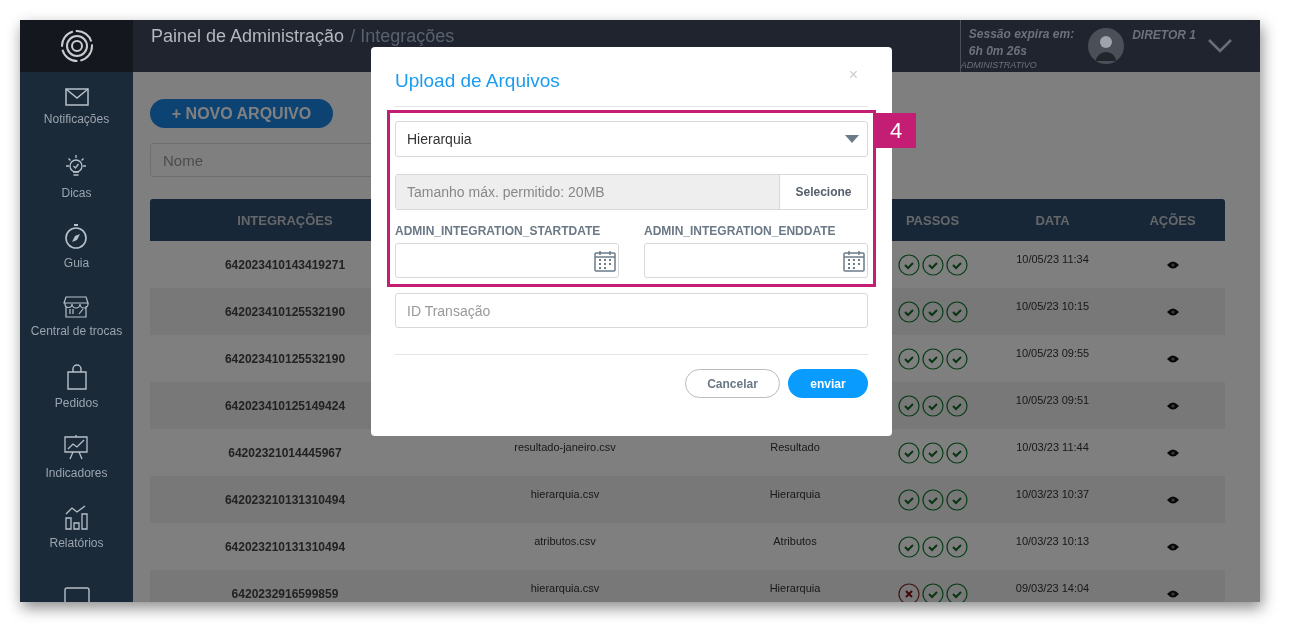  What do you see at coordinates (248, 36) in the screenshot?
I see `page-title: Painel de Administração` at bounding box center [248, 36].